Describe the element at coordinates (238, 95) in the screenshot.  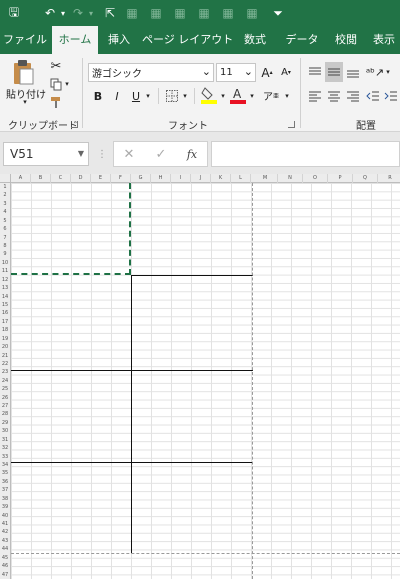
I see `font-color-icon: A` at that location.